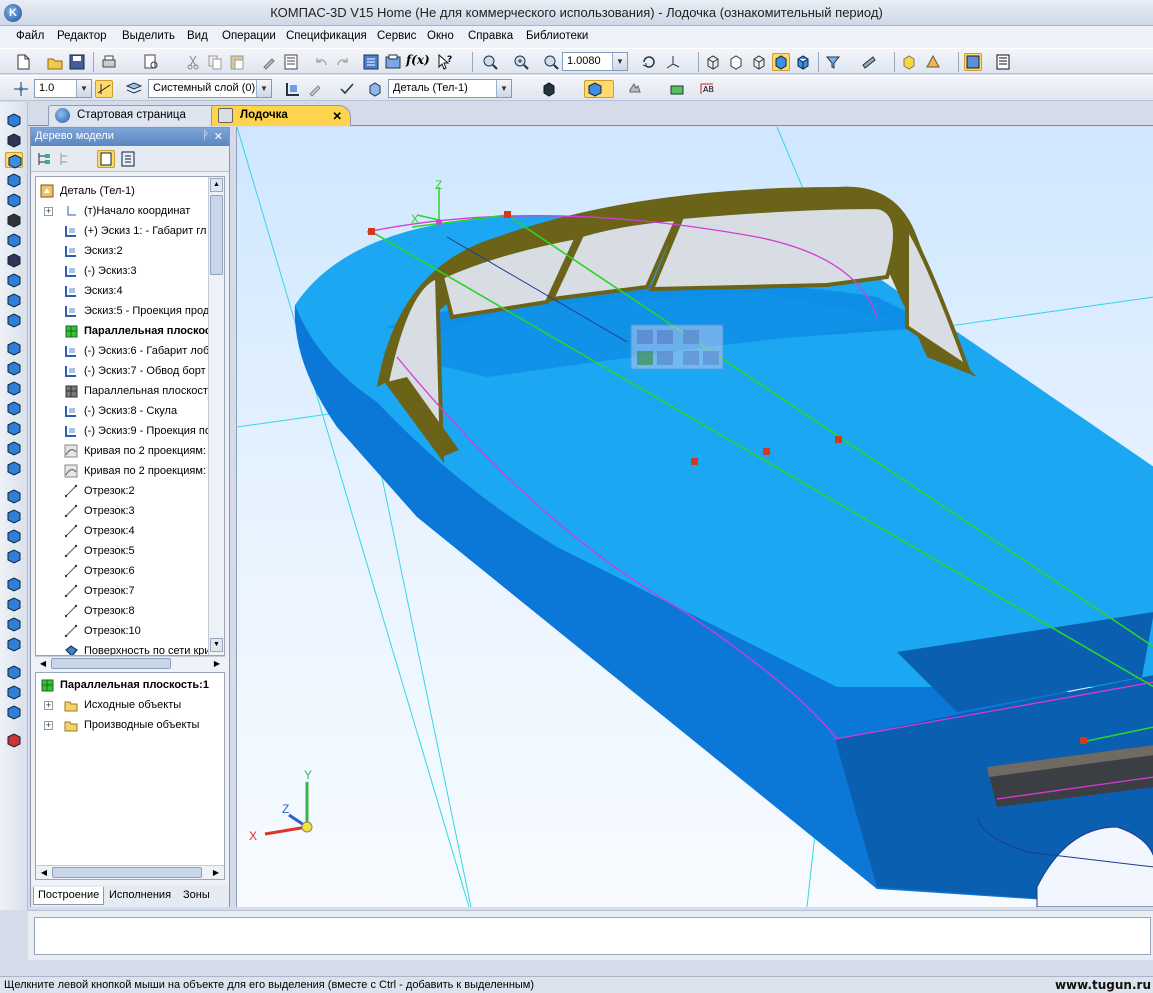  What do you see at coordinates (193, 62) in the screenshot?
I see `cut-icon` at bounding box center [193, 62].